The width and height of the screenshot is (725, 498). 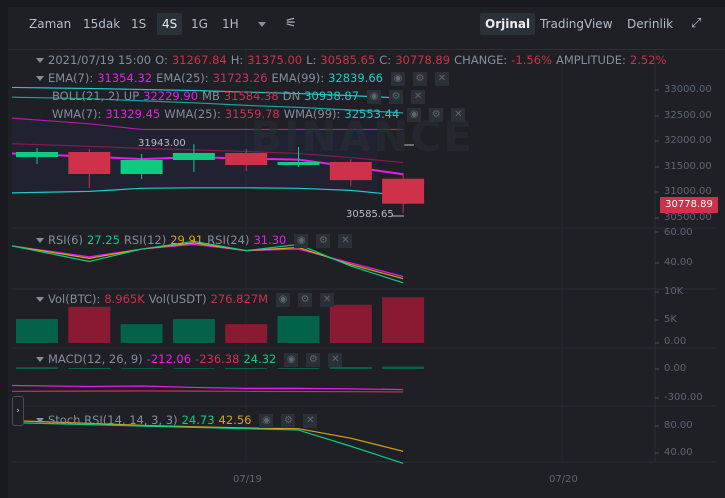 What do you see at coordinates (385, 60) in the screenshot?
I see `close-label: C:` at bounding box center [385, 60].